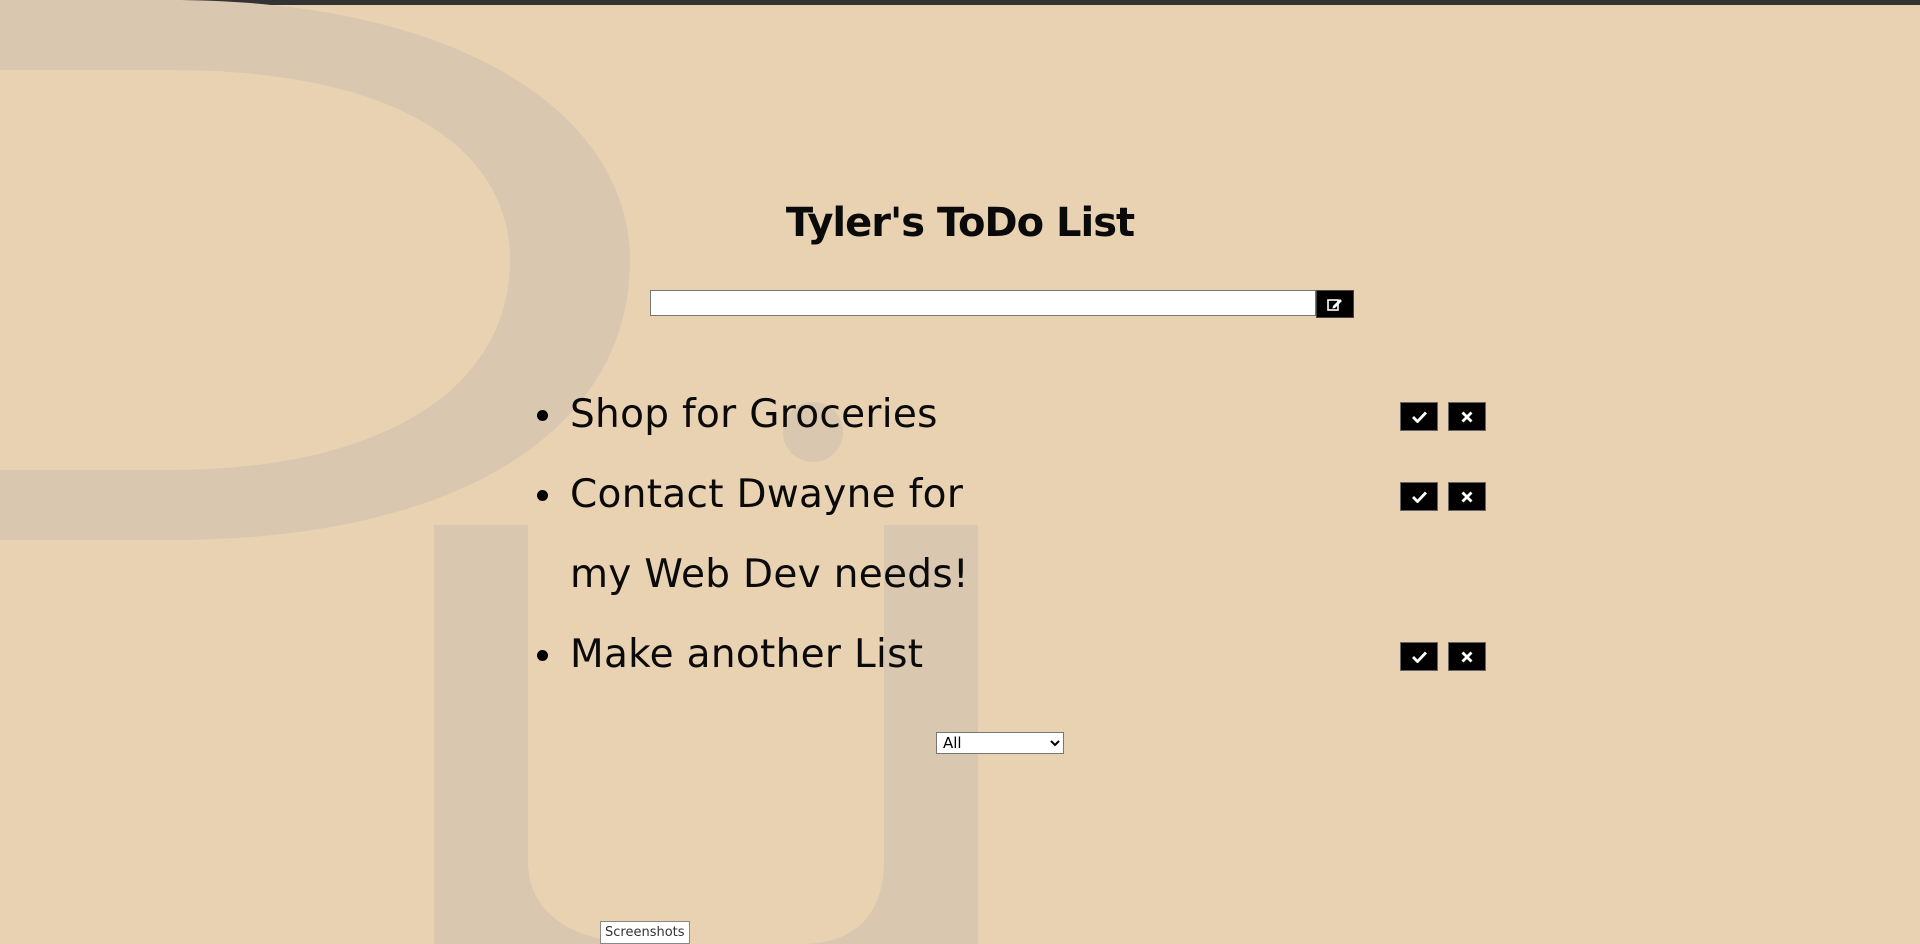  I want to click on add-todo-button, so click(1335, 304).